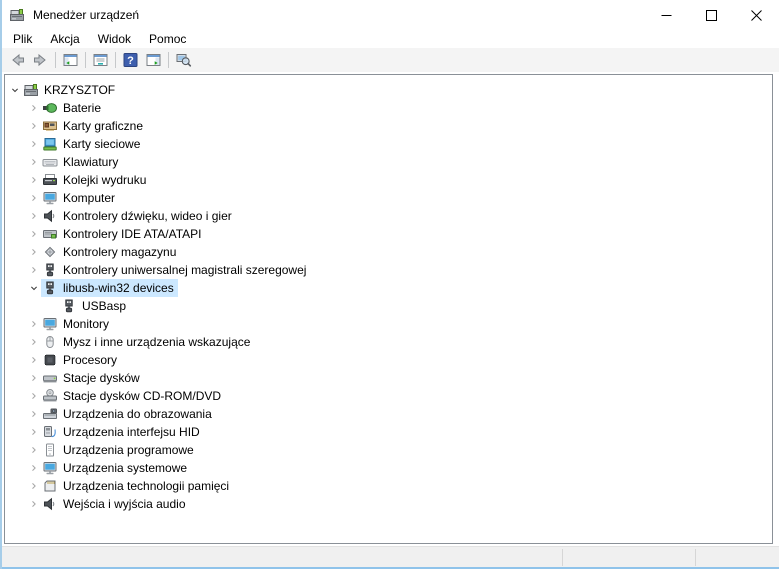 The image size is (779, 569). Describe the element at coordinates (50, 180) in the screenshot. I see `printer-icon` at that location.